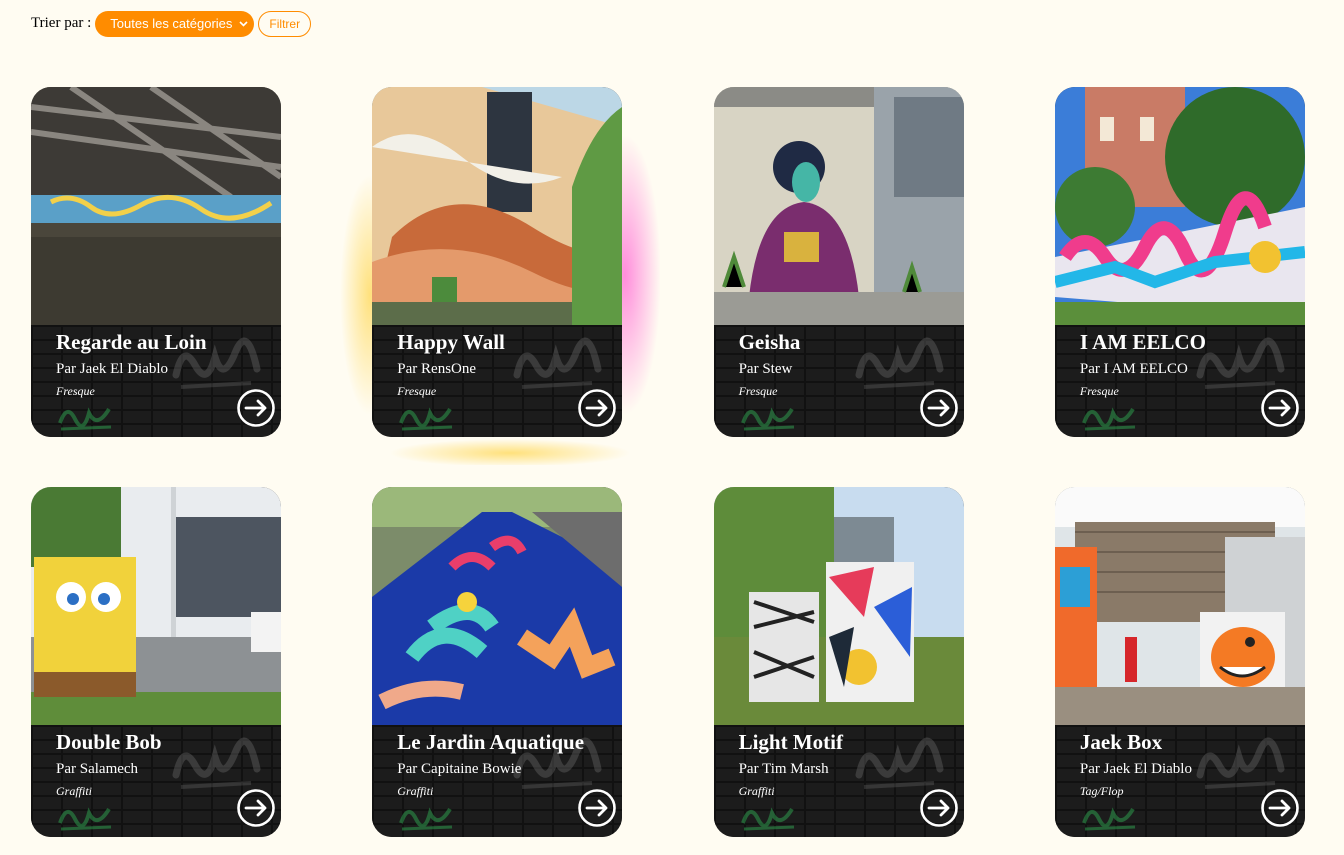  Describe the element at coordinates (765, 369) in the screenshot. I see `card-author: Par Stew` at that location.